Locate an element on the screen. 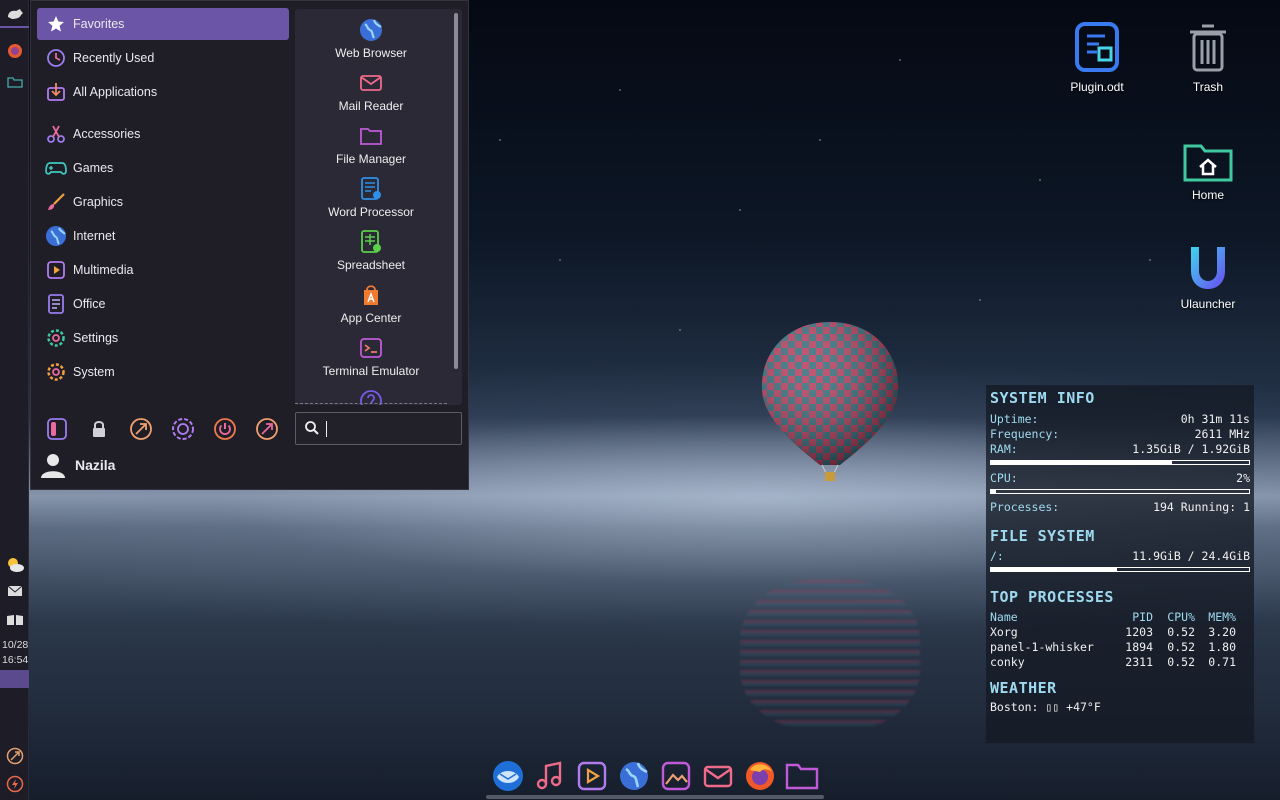 Image resolution: width=1280 pixels, height=800 pixels. thunderbird-icon is located at coordinates (508, 776).